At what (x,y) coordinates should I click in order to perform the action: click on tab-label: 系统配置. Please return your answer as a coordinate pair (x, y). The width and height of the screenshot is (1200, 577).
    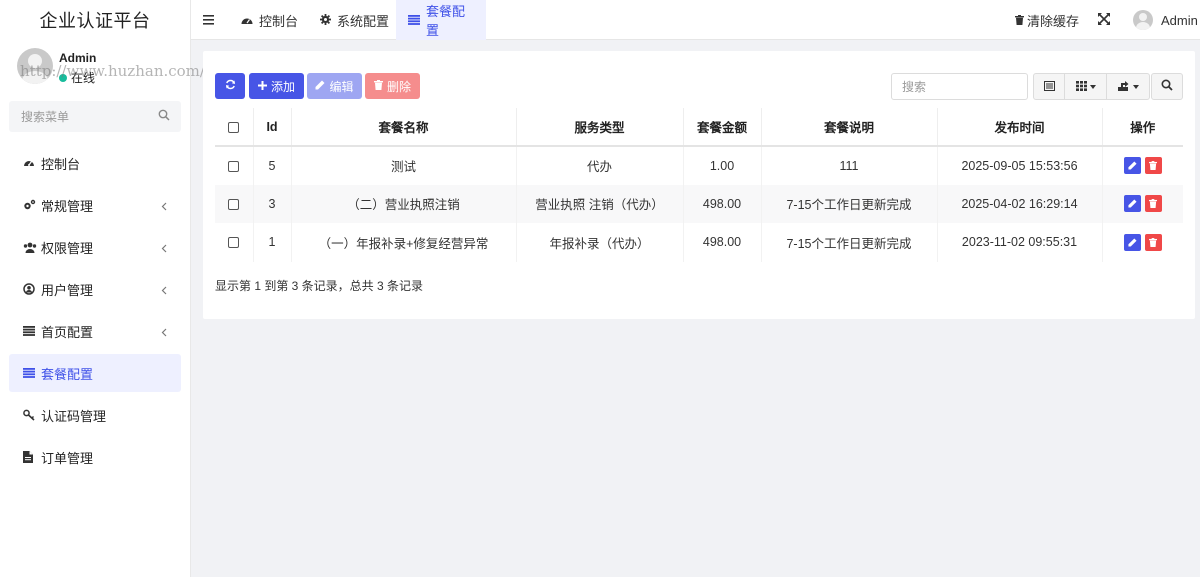
    Looking at the image, I should click on (363, 21).